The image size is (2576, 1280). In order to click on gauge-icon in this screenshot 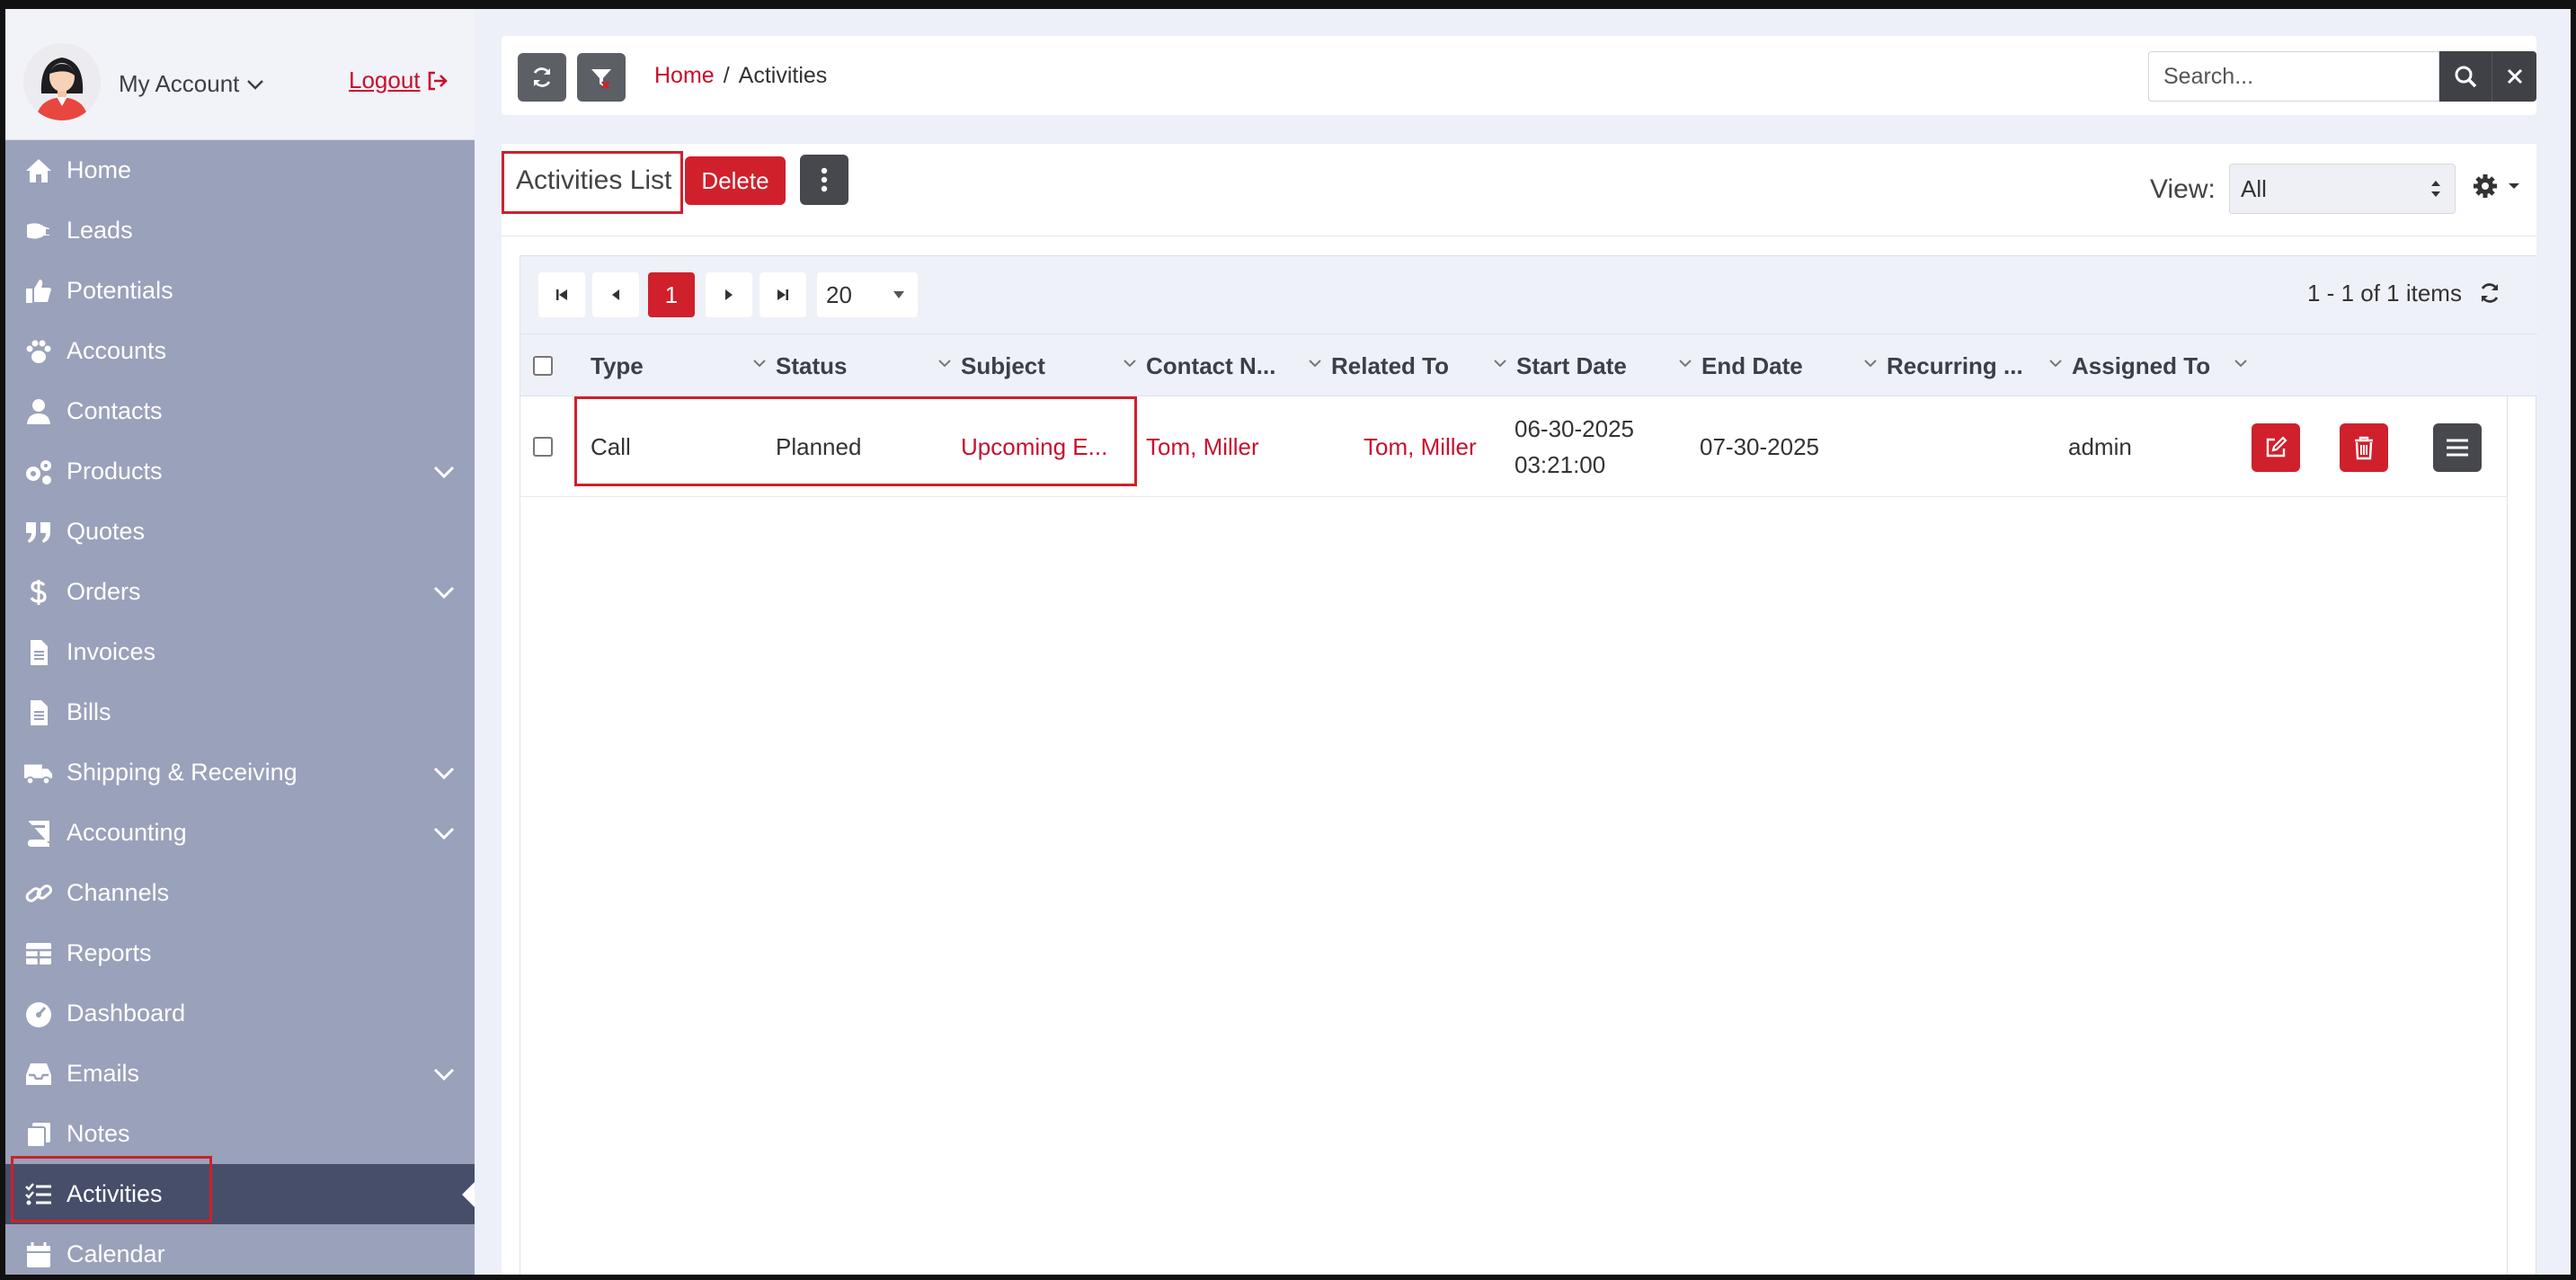, I will do `click(38, 1014)`.